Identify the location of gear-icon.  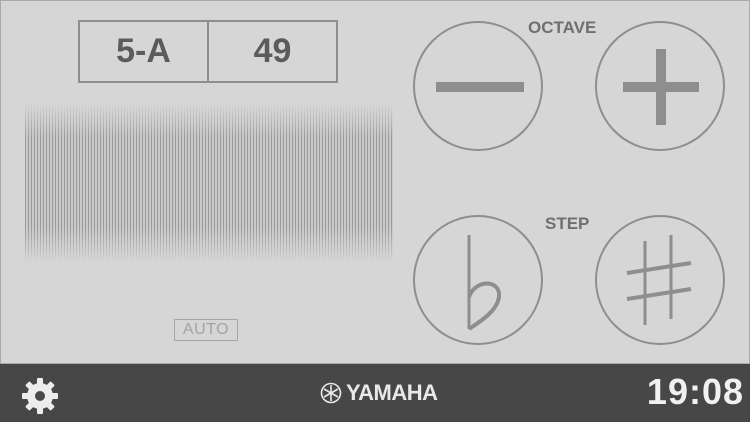
(40, 396).